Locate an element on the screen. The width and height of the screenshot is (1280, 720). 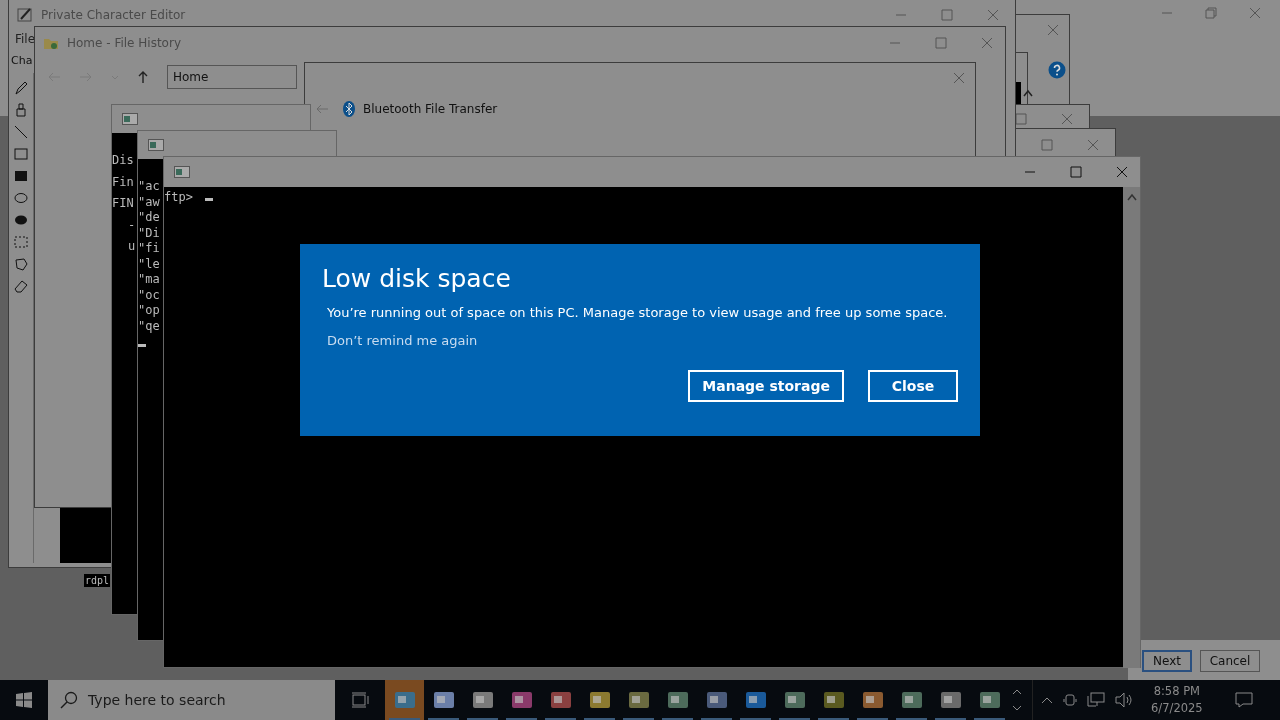
search-field: Type here to search is located at coordinates (191, 700).